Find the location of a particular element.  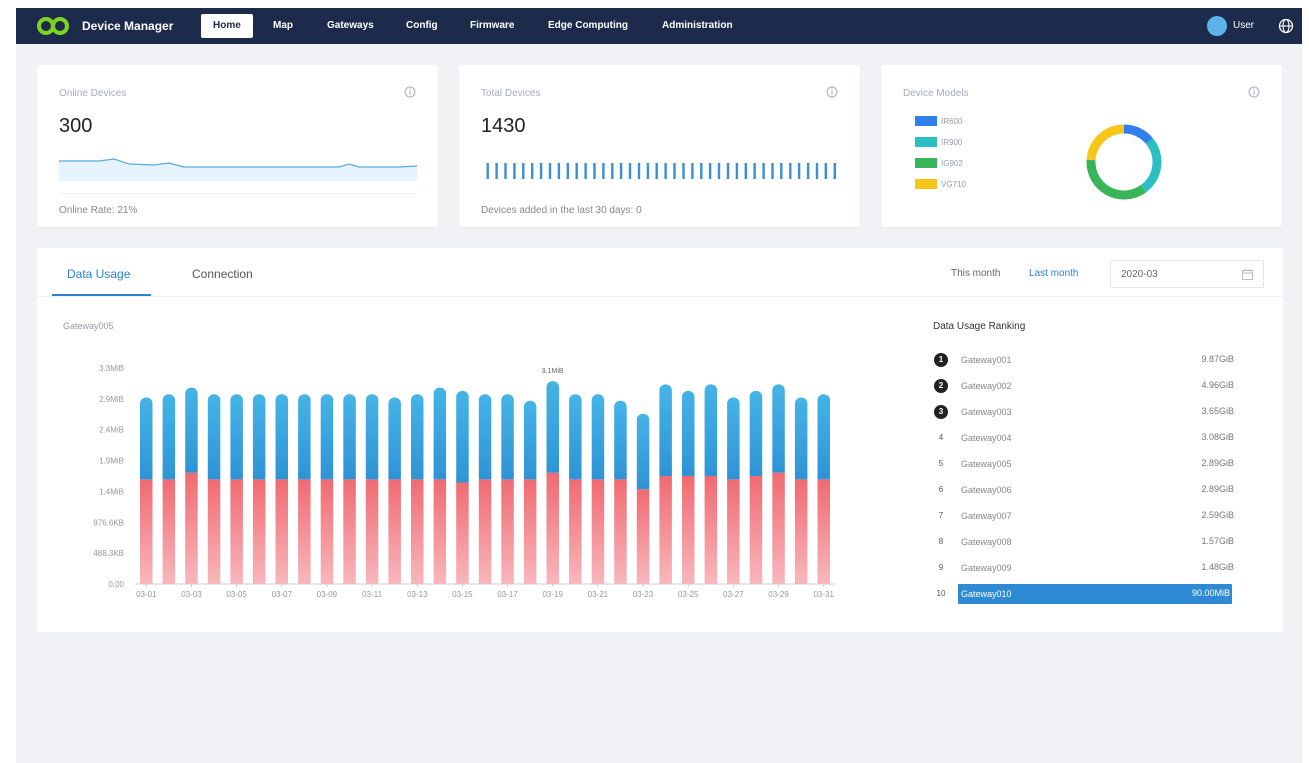

online-count: 300 is located at coordinates (76, 126).